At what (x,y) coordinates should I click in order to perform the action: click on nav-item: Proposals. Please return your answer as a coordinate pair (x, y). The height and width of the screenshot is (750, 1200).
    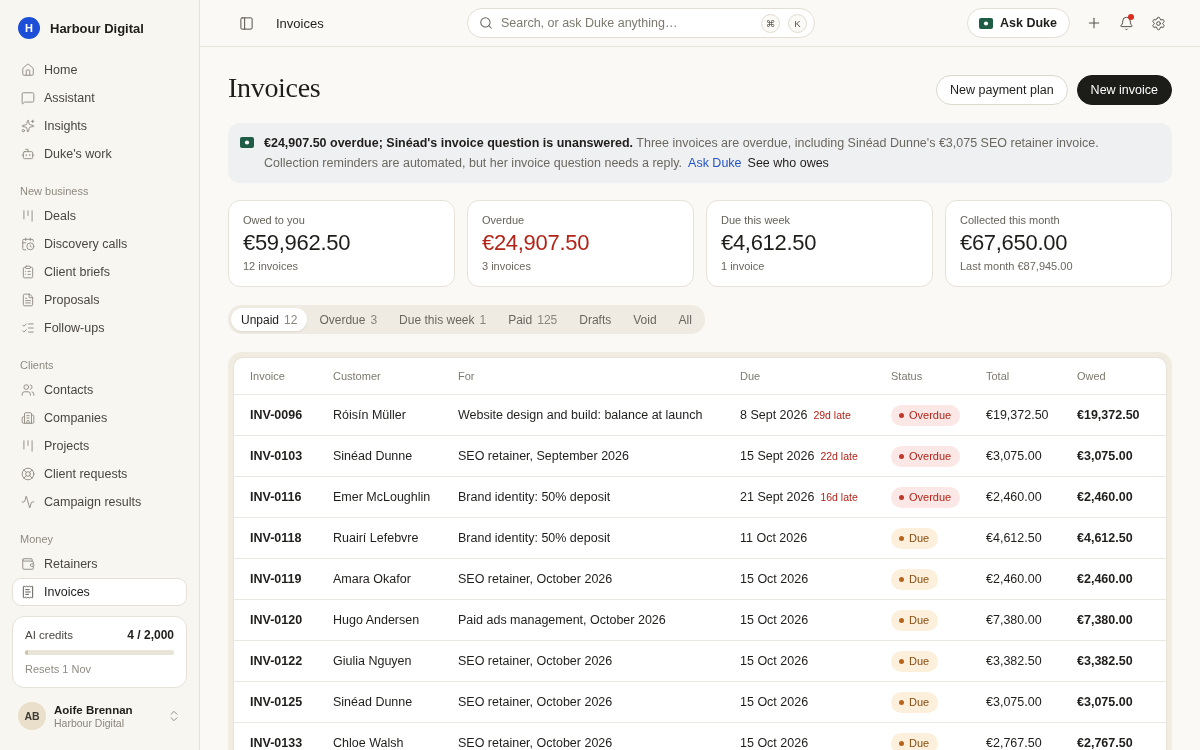
    Looking at the image, I should click on (99, 300).